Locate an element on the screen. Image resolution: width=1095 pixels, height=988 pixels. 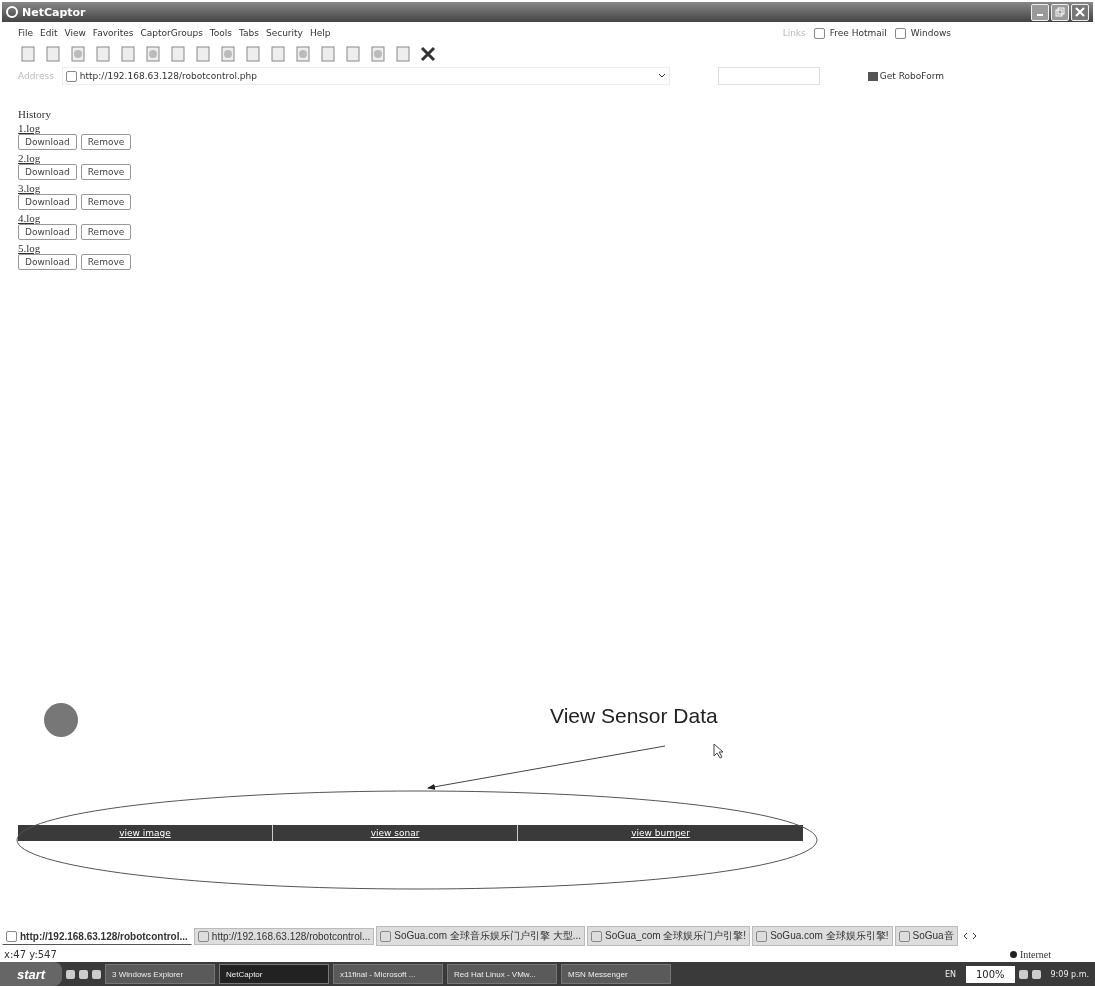
menu-item: Security is located at coordinates (284, 33).